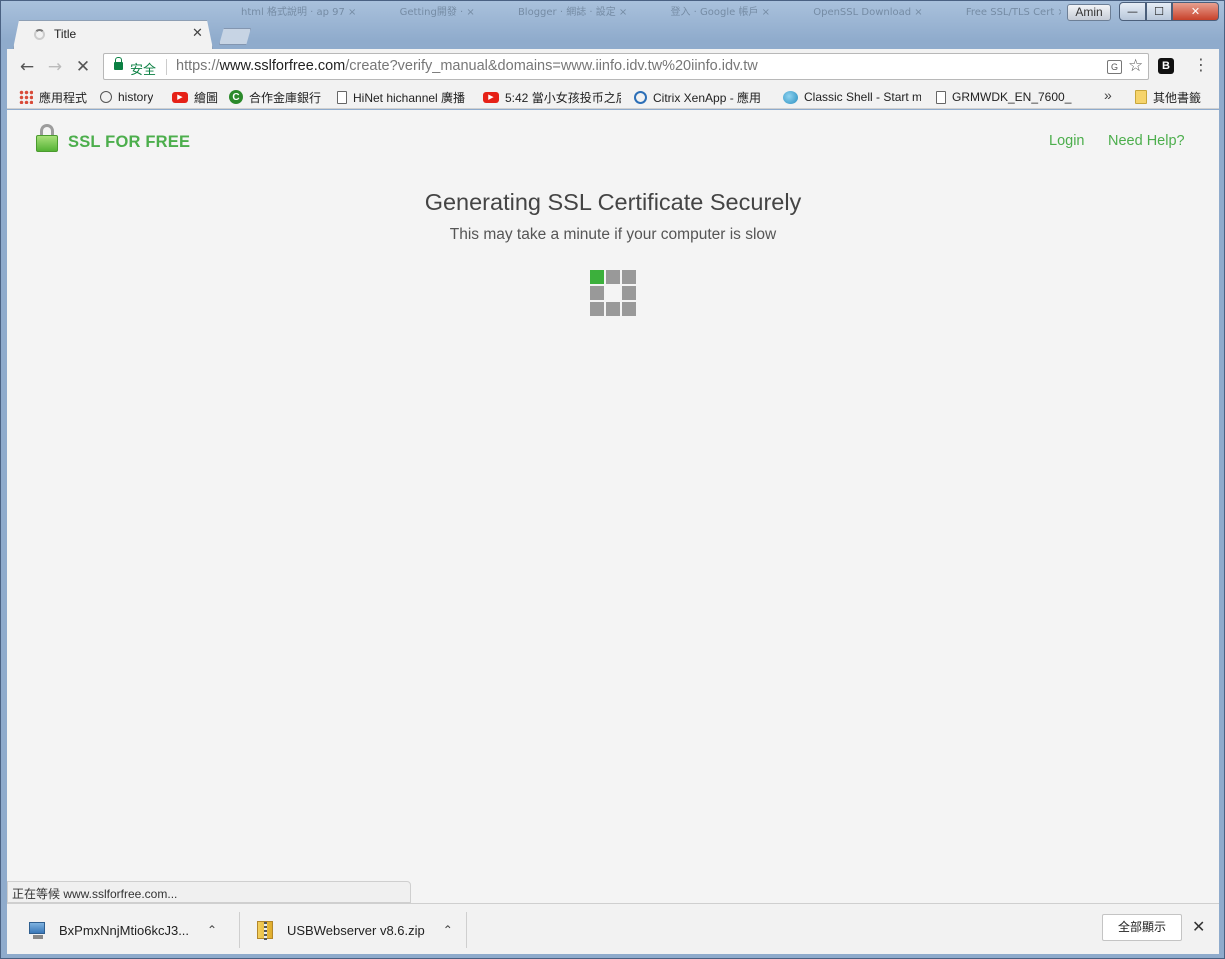 The width and height of the screenshot is (1225, 959). I want to click on download-item: USBWebserver v8.6.zip ⌃, so click(355, 930).